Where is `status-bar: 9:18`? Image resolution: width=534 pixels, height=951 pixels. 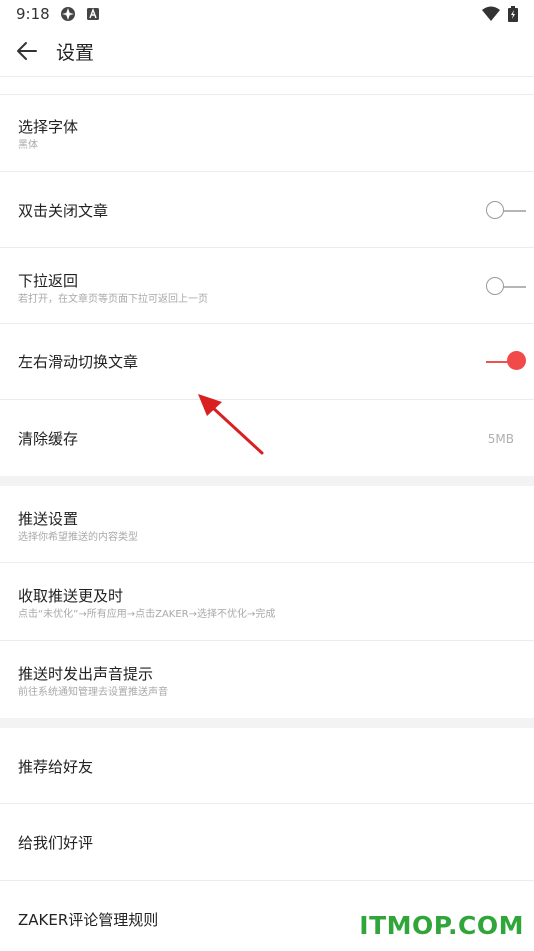
status-bar: 9:18 is located at coordinates (267, 14).